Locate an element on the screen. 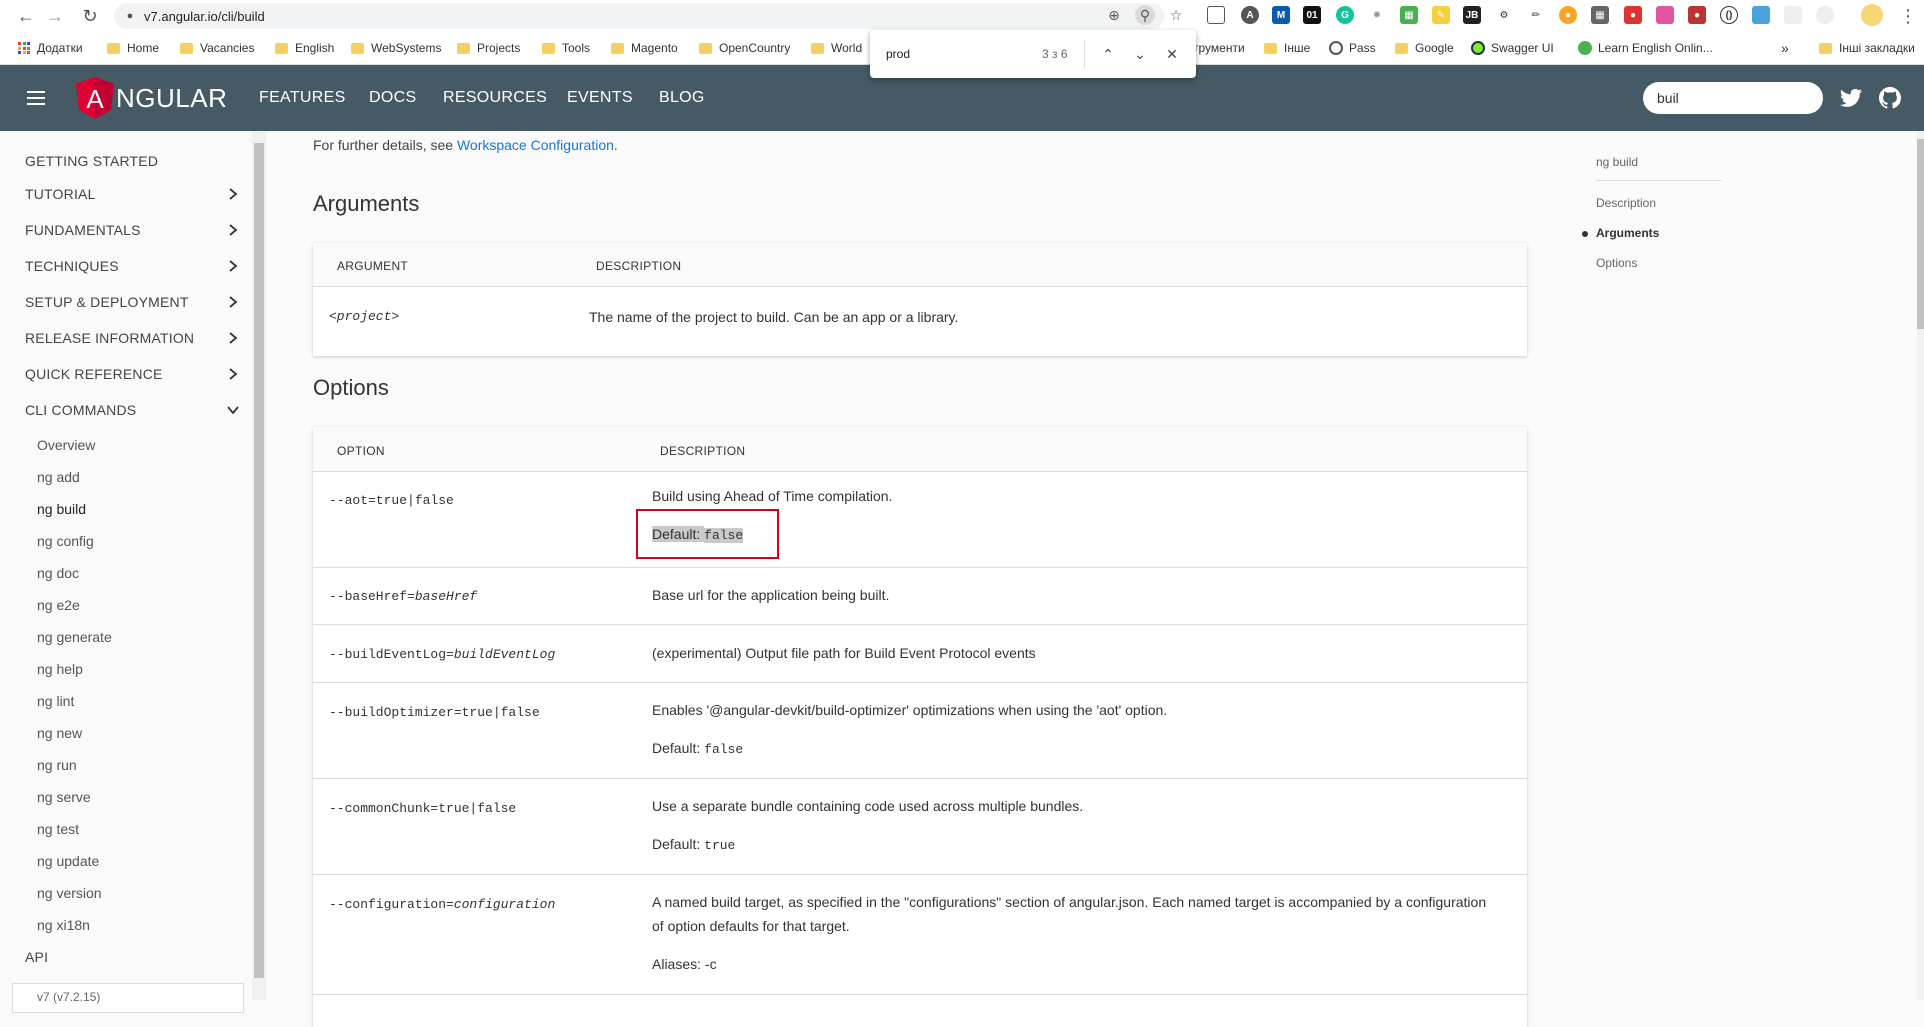 The width and height of the screenshot is (1924, 1027). sidebar-item-ng-xi18n: ng xi18n is located at coordinates (63, 925).